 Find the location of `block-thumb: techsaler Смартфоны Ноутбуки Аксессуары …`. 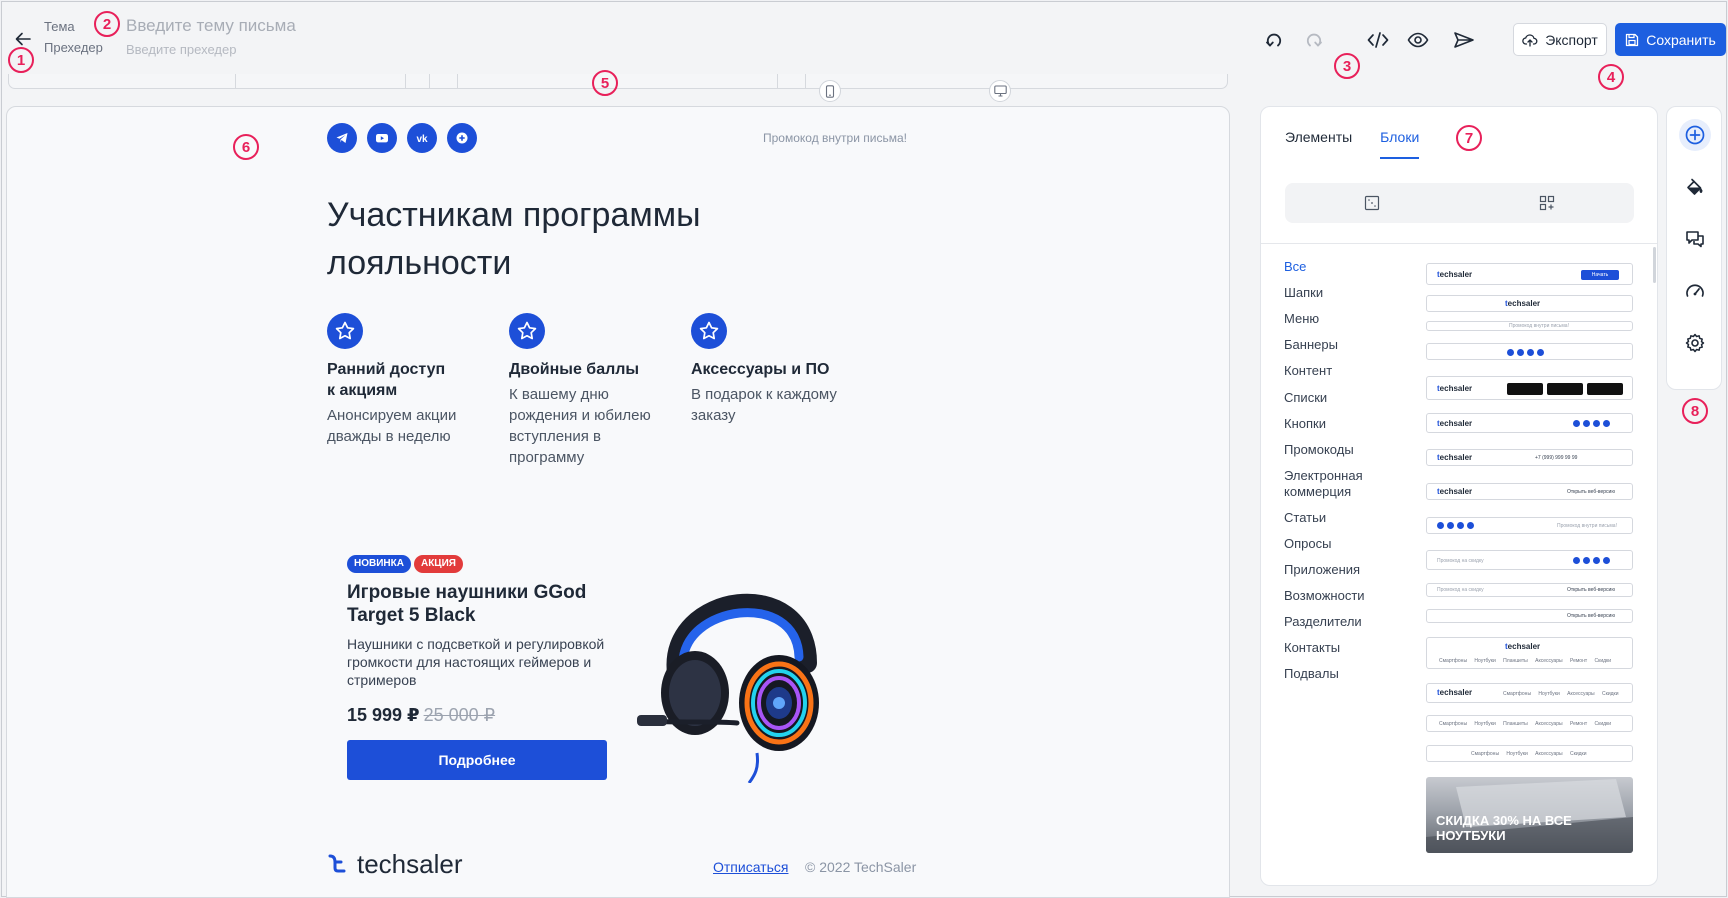

block-thumb: techsaler Смартфоны Ноутбуки Аксессуары … is located at coordinates (1529, 693).